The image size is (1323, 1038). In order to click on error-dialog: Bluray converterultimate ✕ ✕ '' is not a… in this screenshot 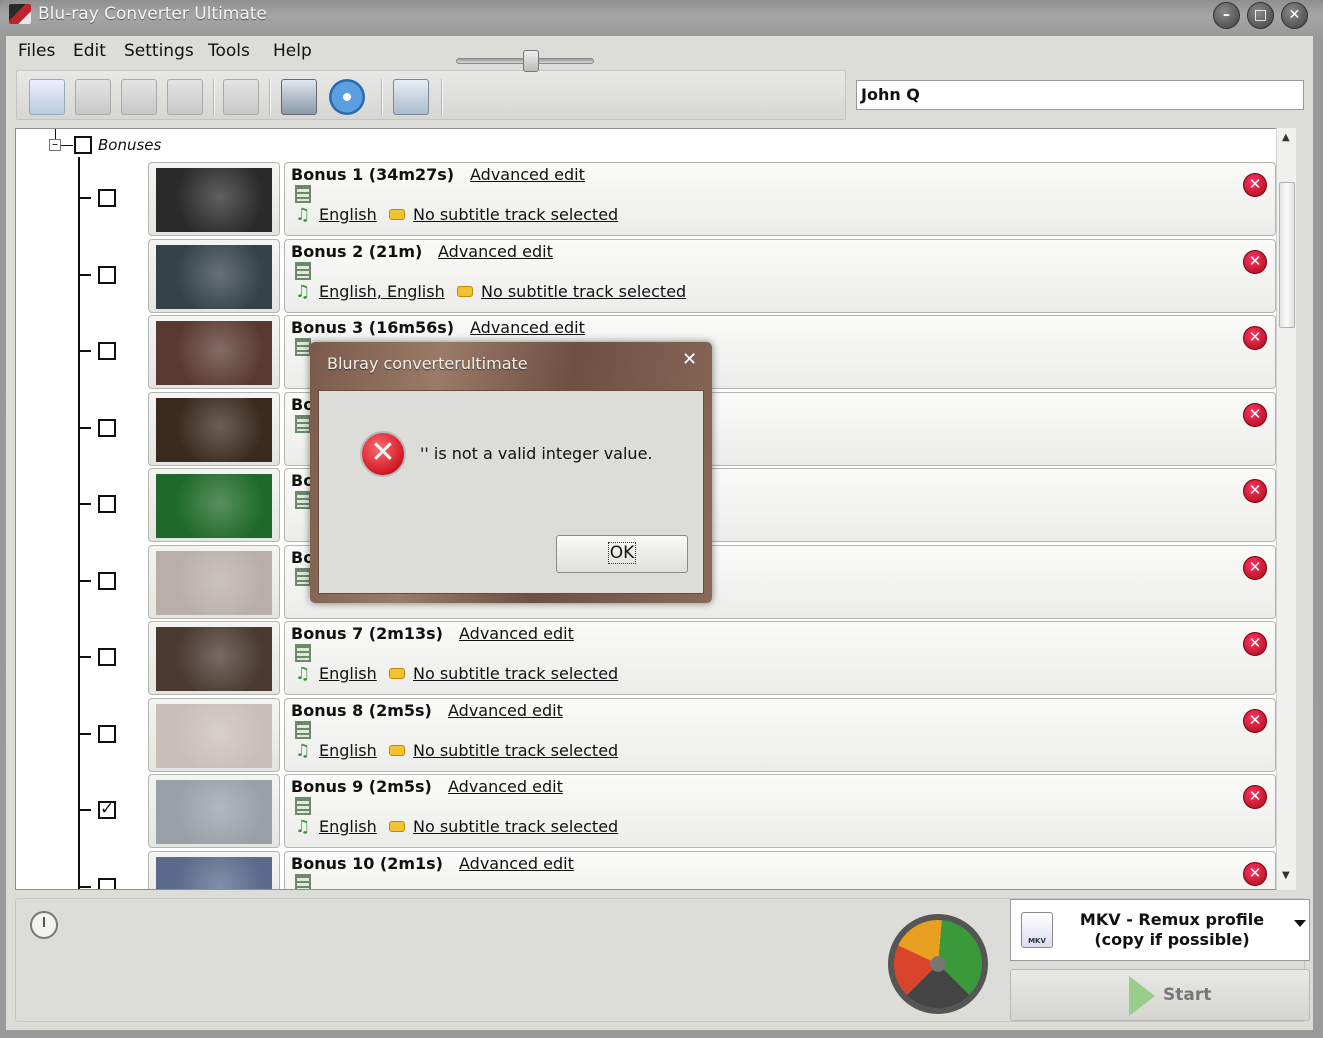, I will do `click(511, 472)`.